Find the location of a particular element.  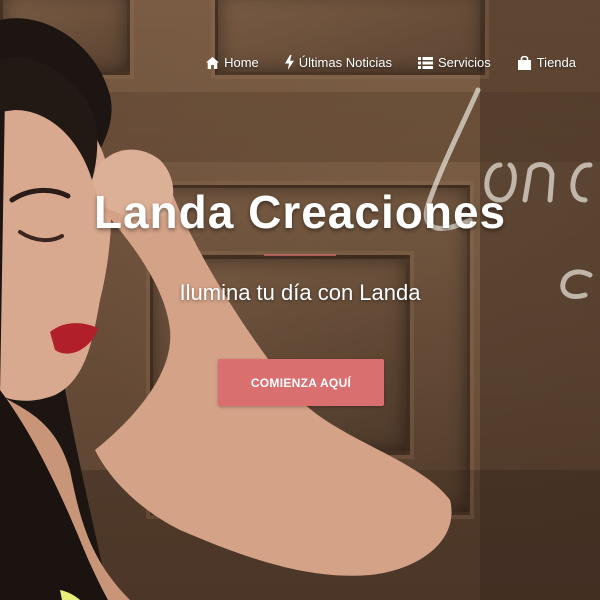

shopping-bag-icon is located at coordinates (524, 62).